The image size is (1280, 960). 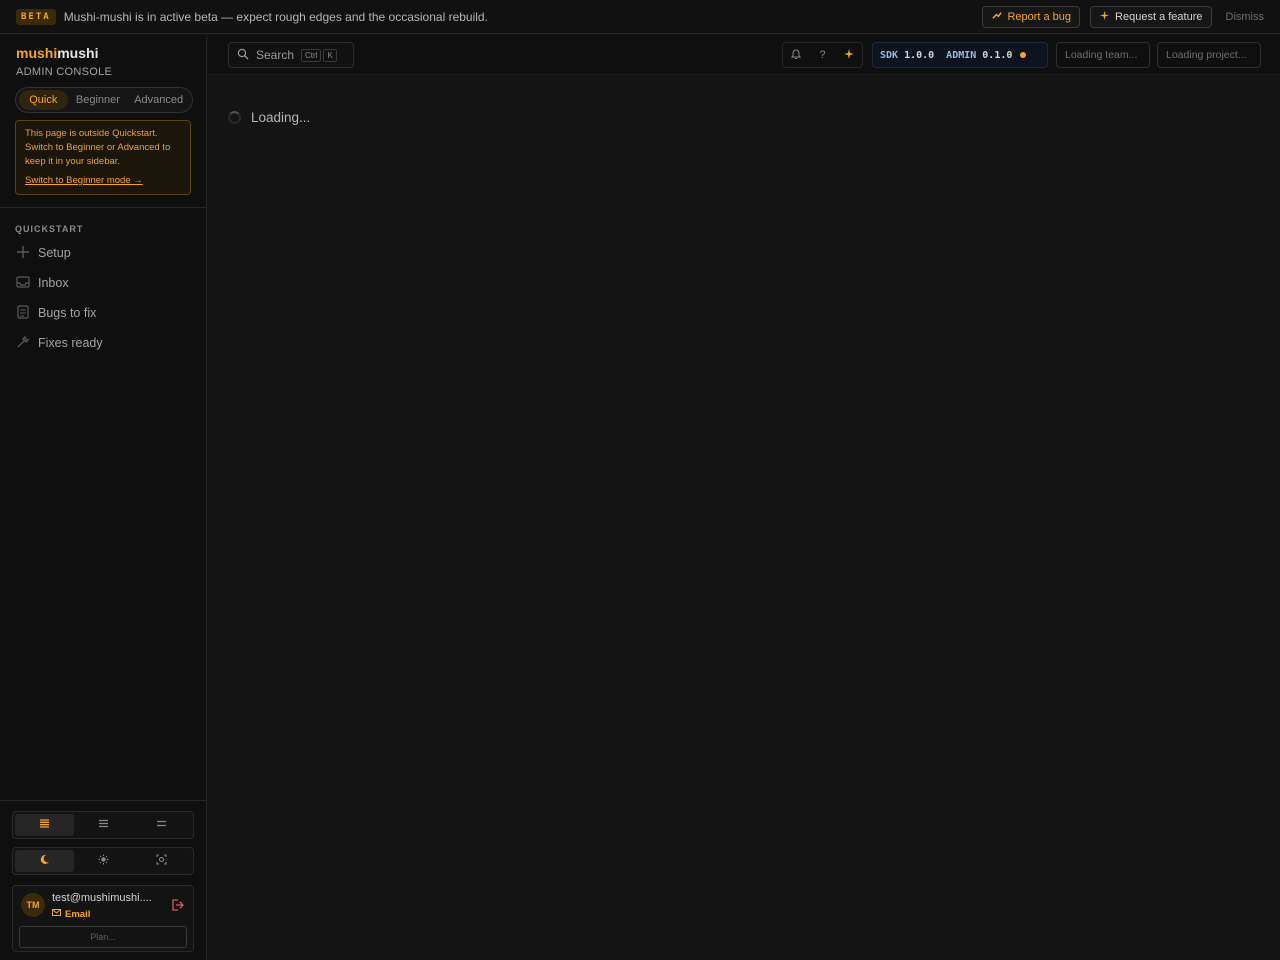 I want to click on system-focus-icon, so click(x=161, y=861).